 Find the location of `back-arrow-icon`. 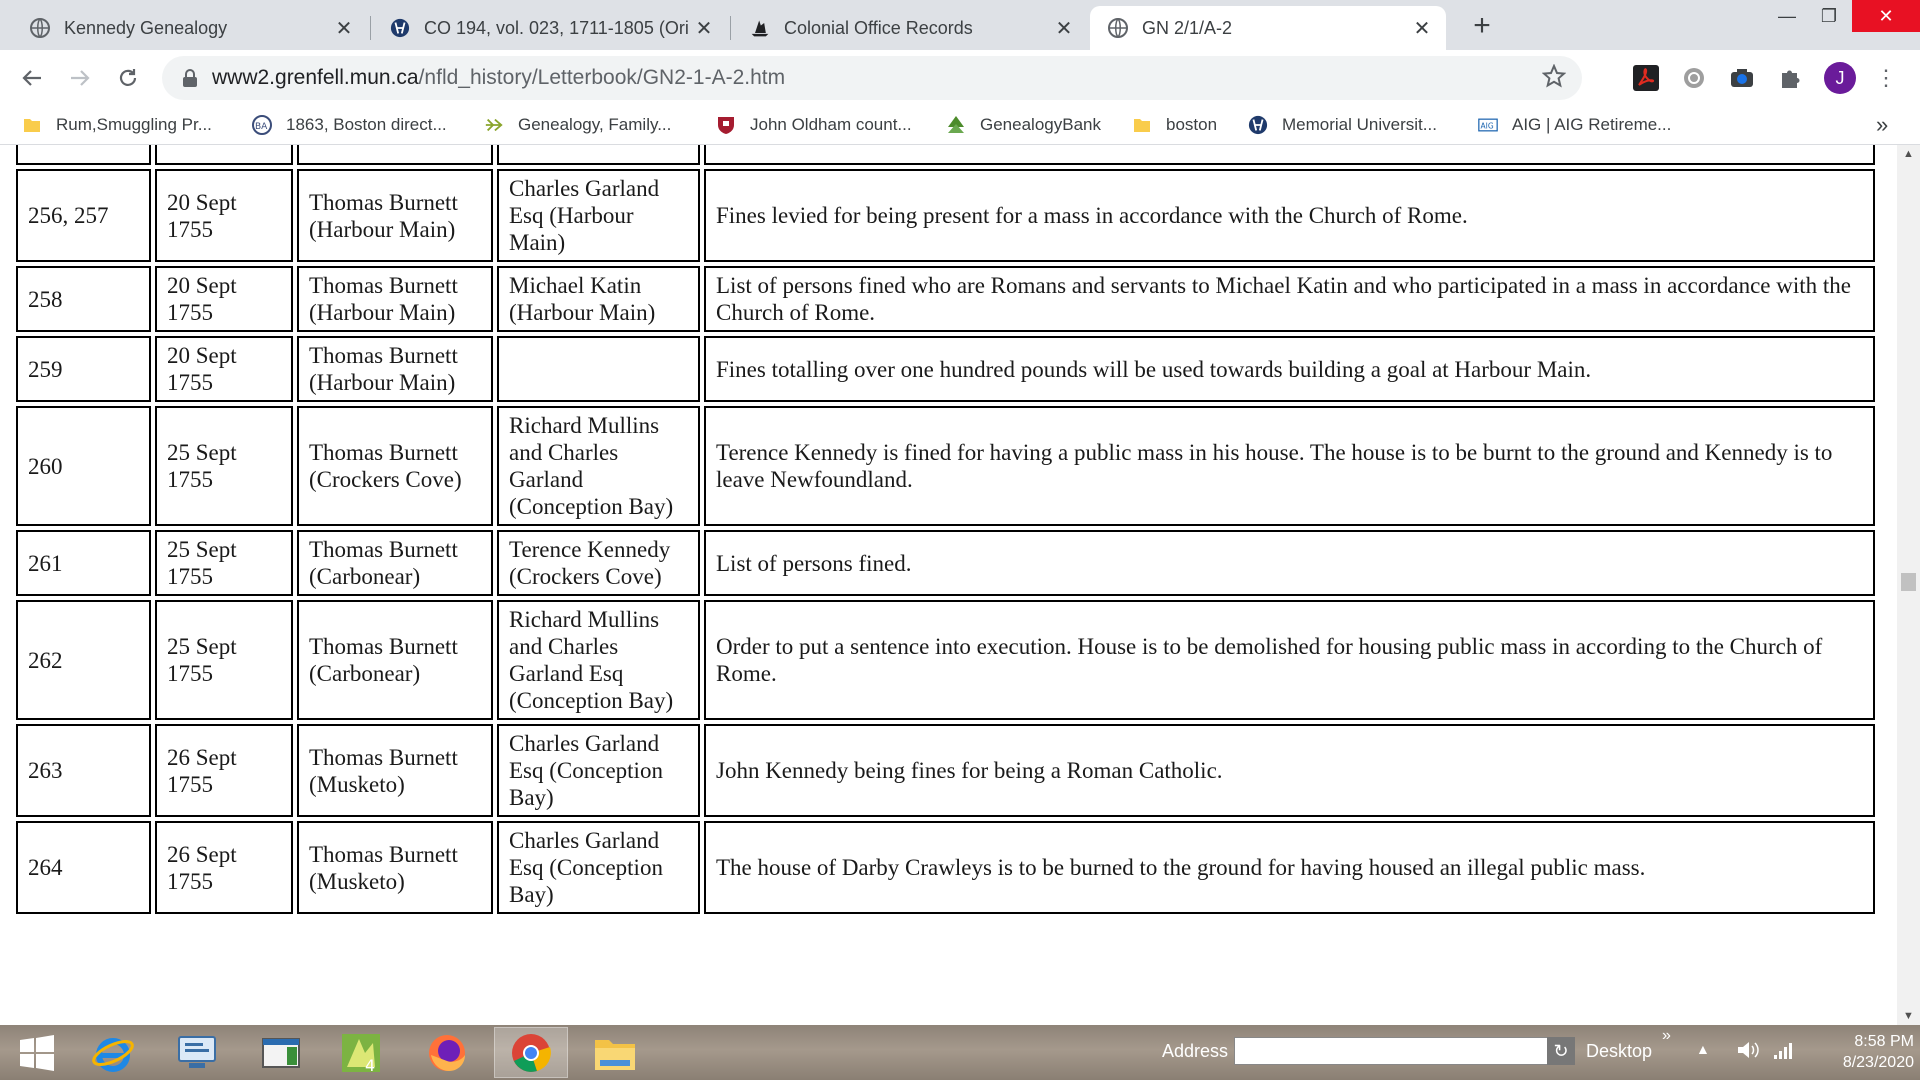

back-arrow-icon is located at coordinates (31, 78).